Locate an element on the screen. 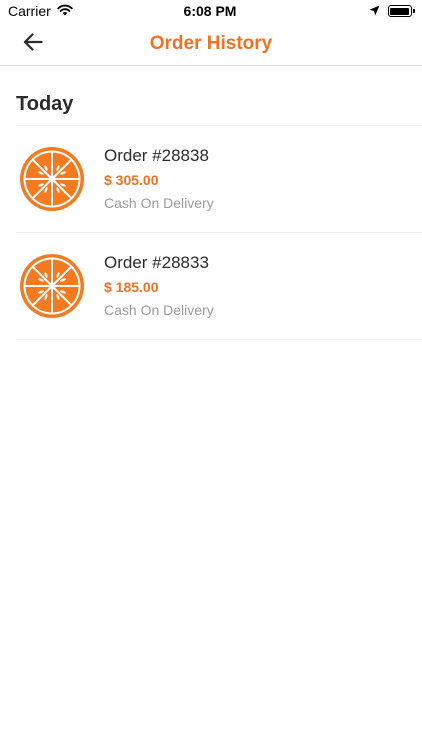 The width and height of the screenshot is (422, 750). arrow-left-icon is located at coordinates (33, 44).